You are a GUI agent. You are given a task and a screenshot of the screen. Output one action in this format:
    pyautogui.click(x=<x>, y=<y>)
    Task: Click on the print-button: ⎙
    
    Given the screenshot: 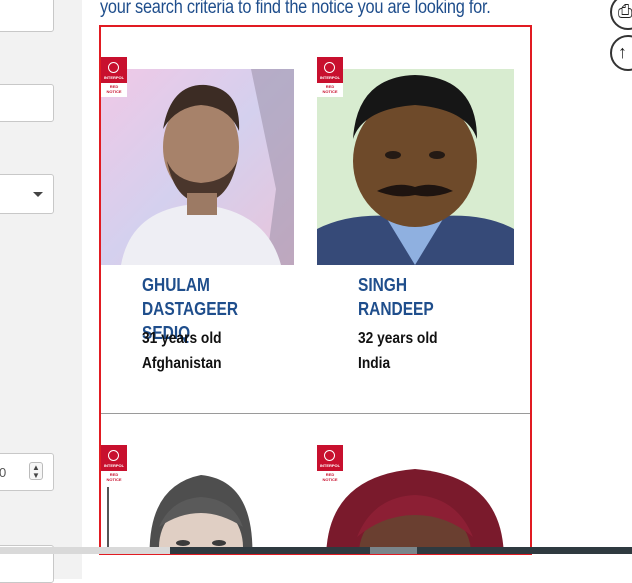 What is the action you would take?
    pyautogui.click(x=621, y=15)
    